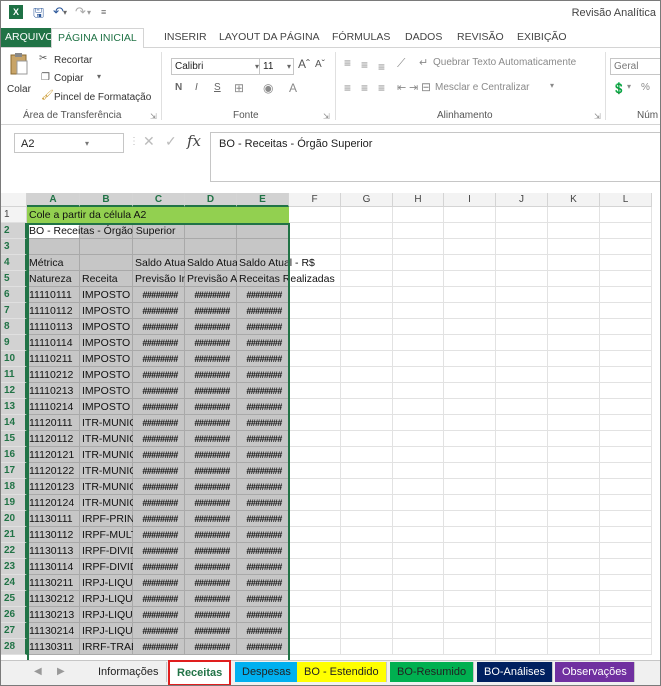  What do you see at coordinates (47, 95) in the screenshot?
I see `paintbrush-icon: 🖌` at bounding box center [47, 95].